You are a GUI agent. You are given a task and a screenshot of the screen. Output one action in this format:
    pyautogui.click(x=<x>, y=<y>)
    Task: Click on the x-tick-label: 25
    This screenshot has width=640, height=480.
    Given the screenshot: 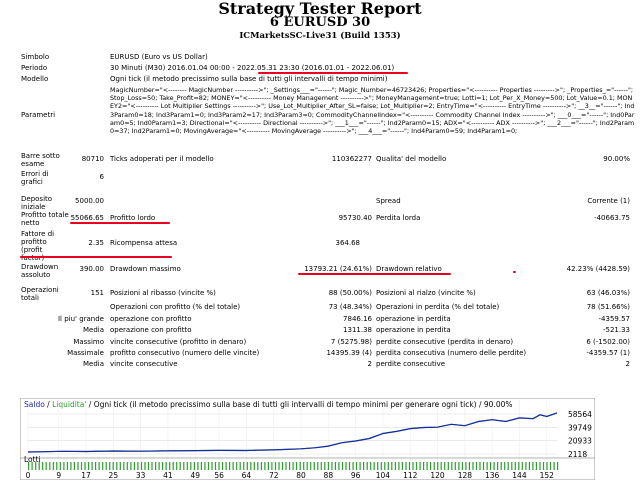 What is the action you would take?
    pyautogui.click(x=114, y=475)
    